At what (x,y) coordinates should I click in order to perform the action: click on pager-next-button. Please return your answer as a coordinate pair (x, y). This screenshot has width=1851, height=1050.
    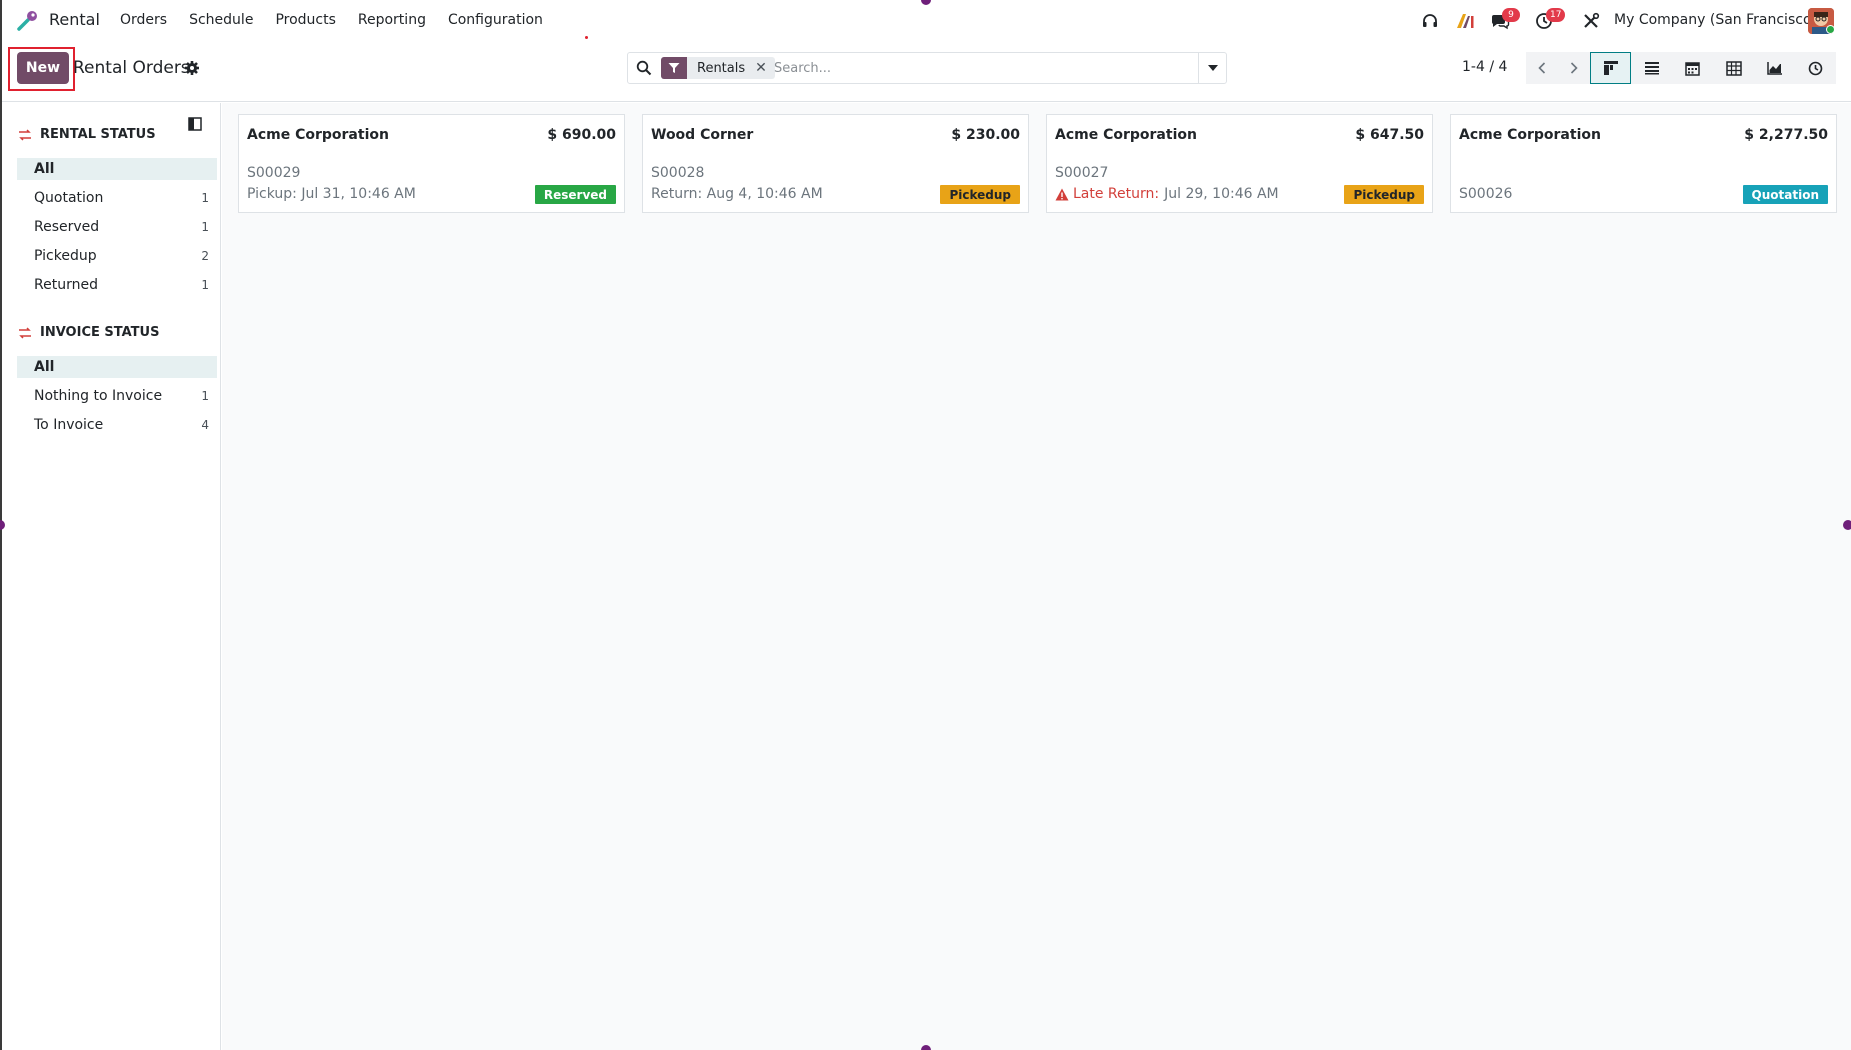
    Looking at the image, I should click on (1574, 68).